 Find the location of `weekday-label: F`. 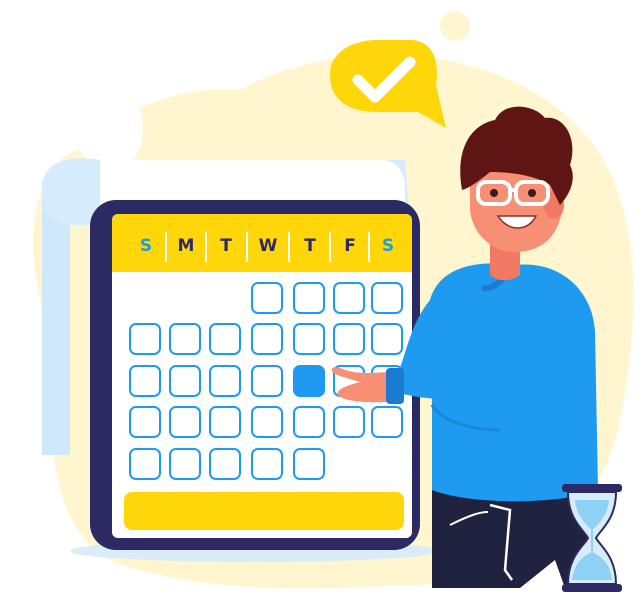

weekday-label: F is located at coordinates (350, 246).